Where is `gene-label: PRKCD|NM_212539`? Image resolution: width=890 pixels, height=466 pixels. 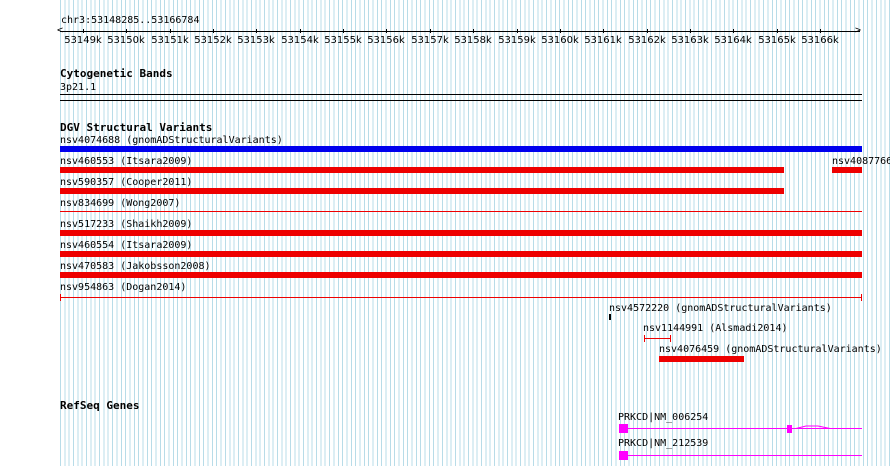
gene-label: PRKCD|NM_212539 is located at coordinates (663, 443).